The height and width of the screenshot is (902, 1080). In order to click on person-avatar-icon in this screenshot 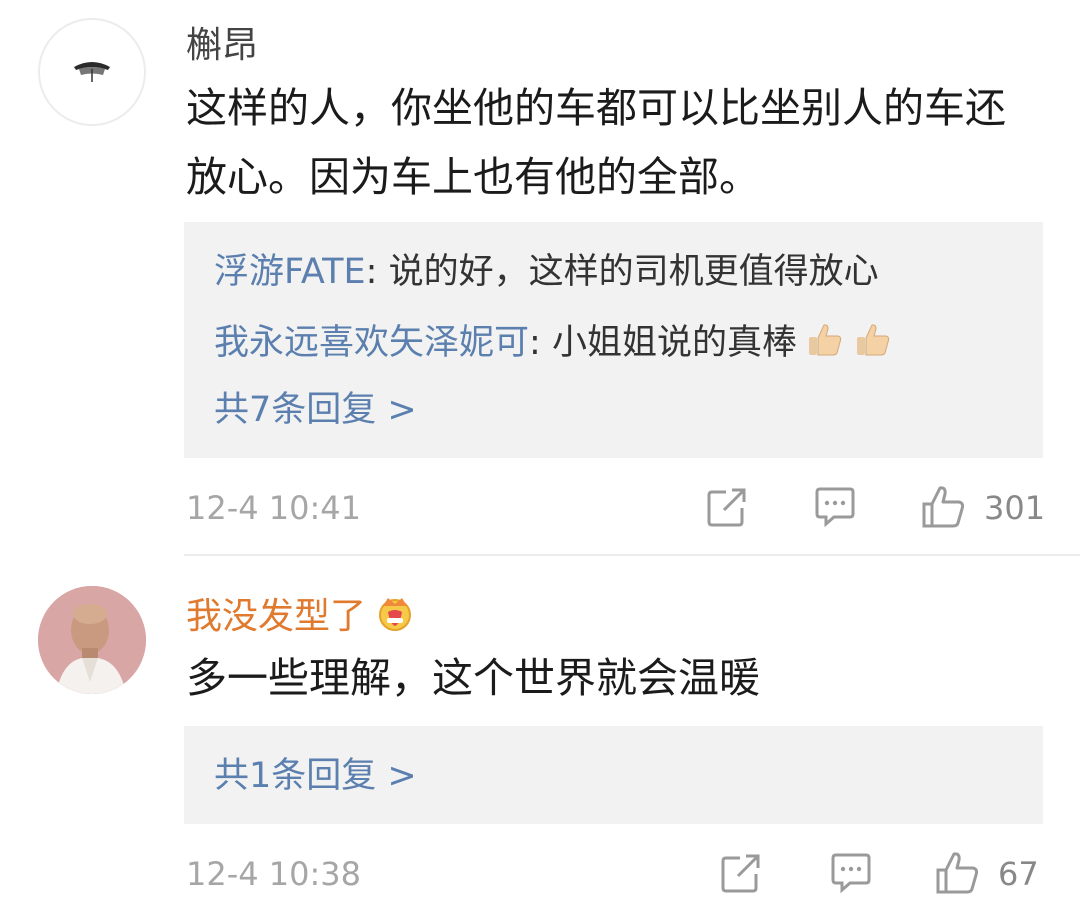, I will do `click(92, 640)`.